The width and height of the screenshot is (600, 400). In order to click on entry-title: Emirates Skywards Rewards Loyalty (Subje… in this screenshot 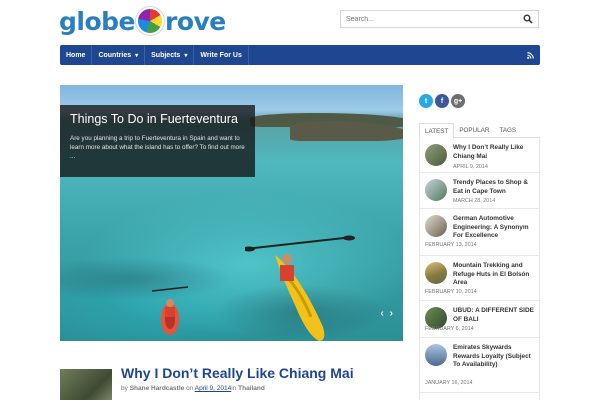, I will do `click(496, 357)`.